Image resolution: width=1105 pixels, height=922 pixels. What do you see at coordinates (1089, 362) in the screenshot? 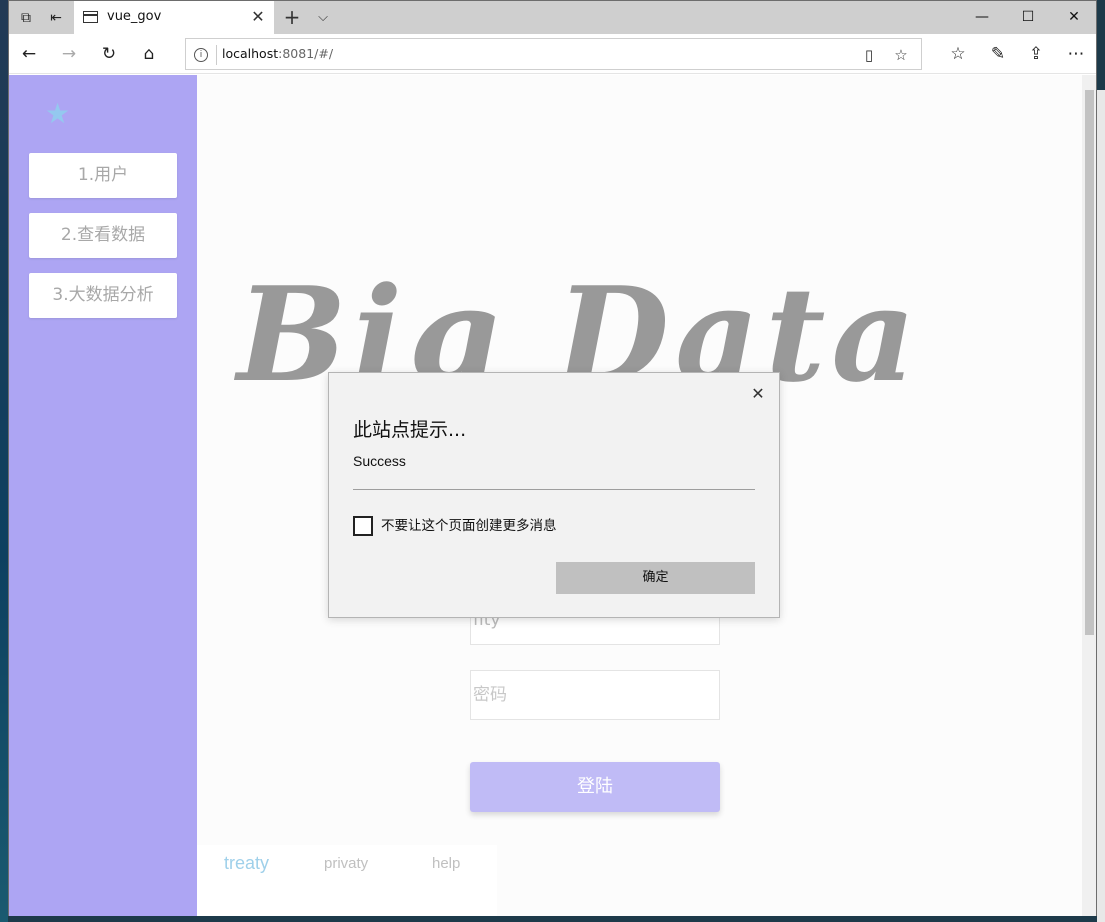
I see `scrollbar-thumb` at bounding box center [1089, 362].